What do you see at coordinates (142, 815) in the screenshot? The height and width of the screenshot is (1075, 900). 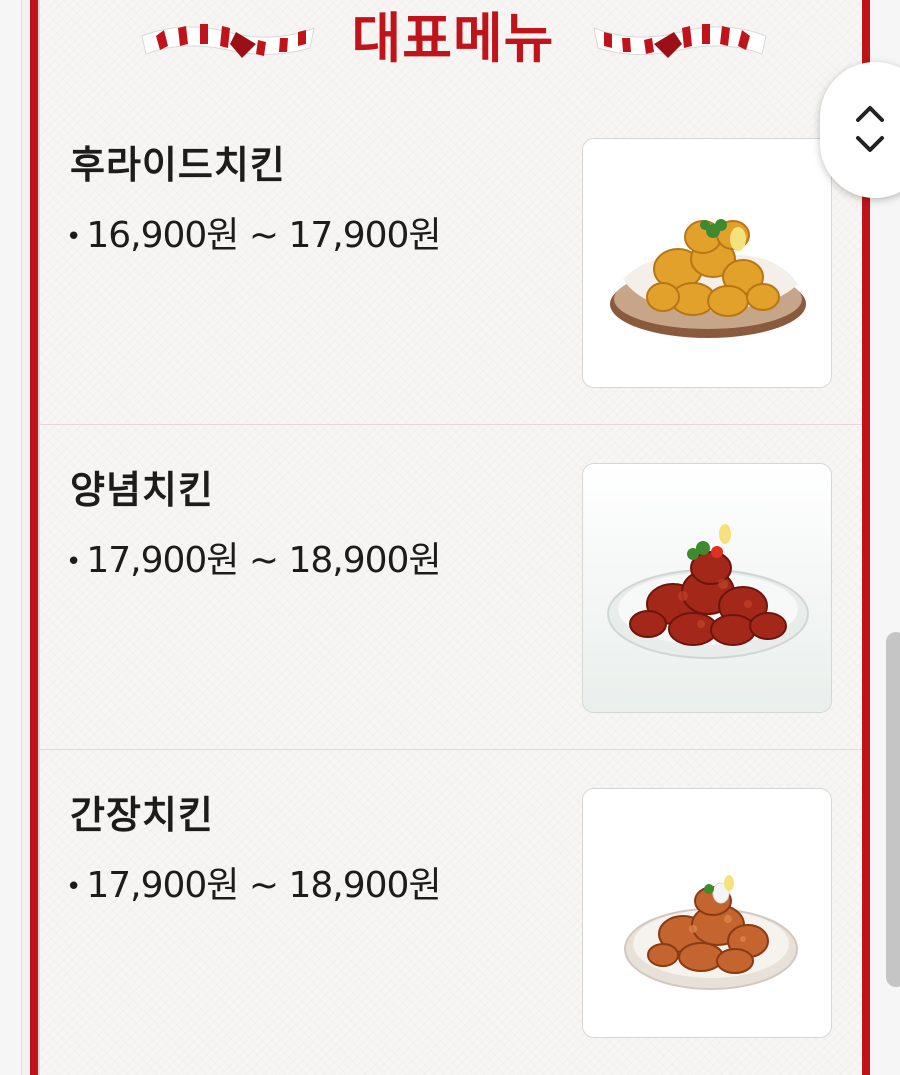 I see `menu-item-name: 간장치킨` at bounding box center [142, 815].